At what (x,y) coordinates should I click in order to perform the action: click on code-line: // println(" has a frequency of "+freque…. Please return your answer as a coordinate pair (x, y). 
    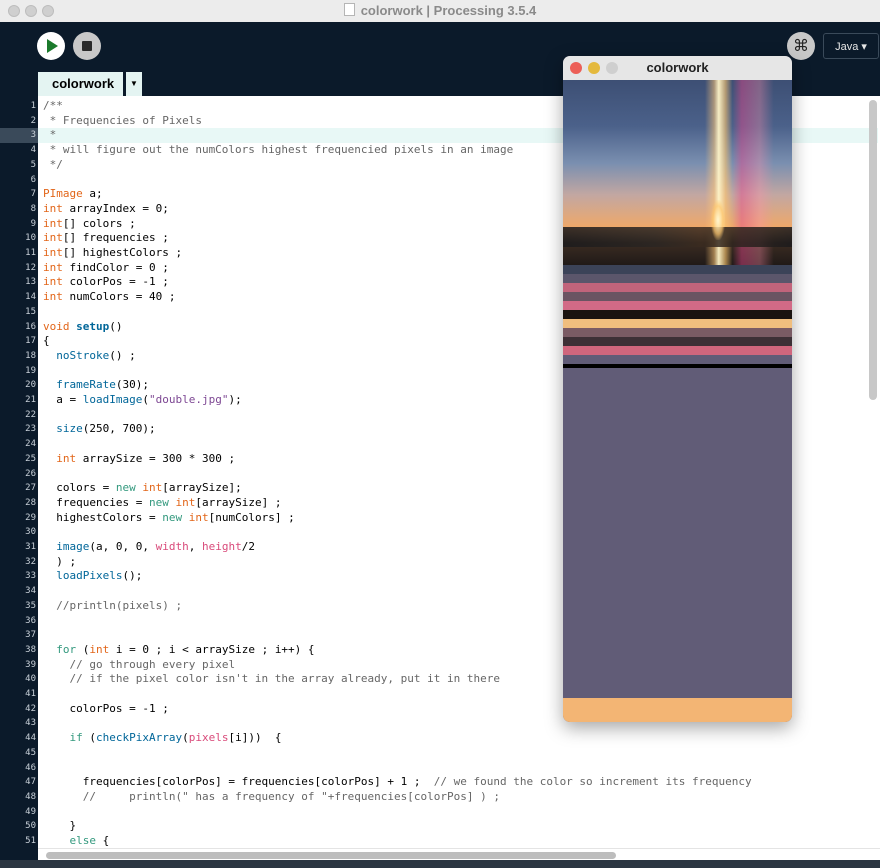
    Looking at the image, I should click on (271, 797).